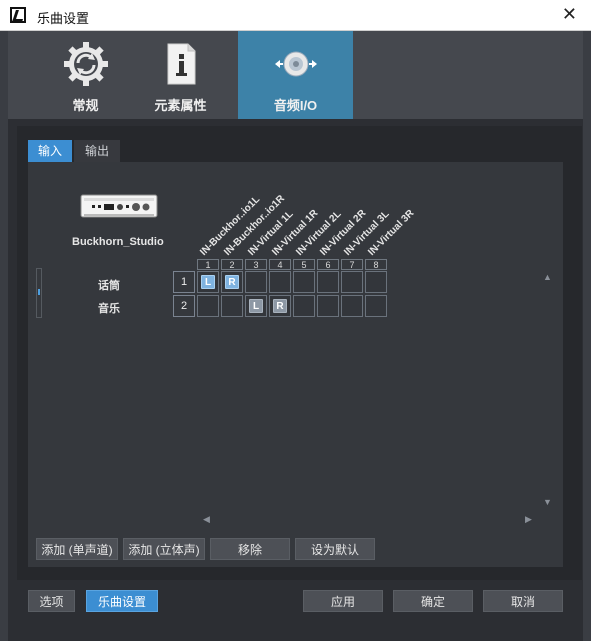  Describe the element at coordinates (295, 15) in the screenshot. I see `title-bar: 乐曲设置 ✕` at that location.